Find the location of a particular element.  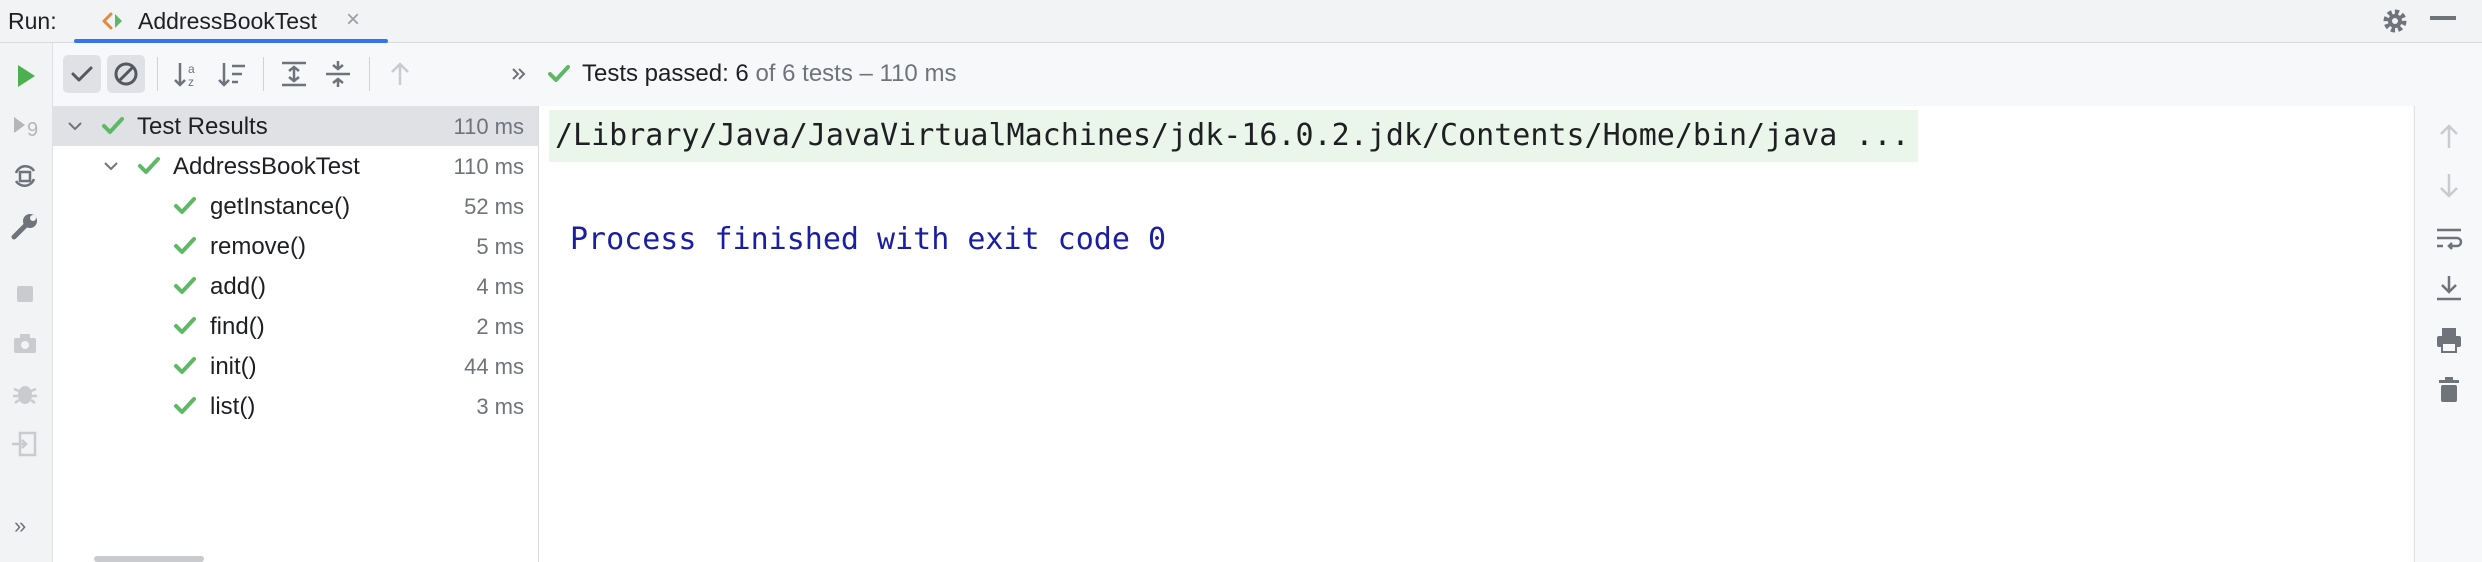

left-action-strip: 9 » is located at coordinates (26, 302).